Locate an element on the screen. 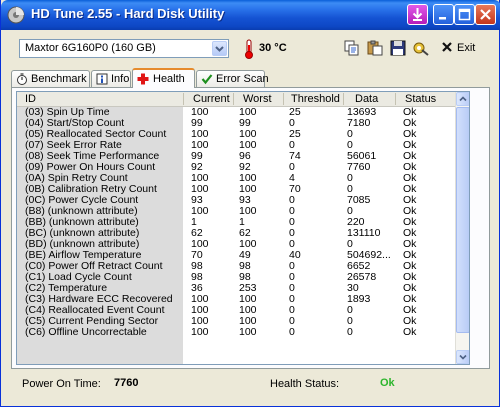  health-status-value: Ok is located at coordinates (387, 383).